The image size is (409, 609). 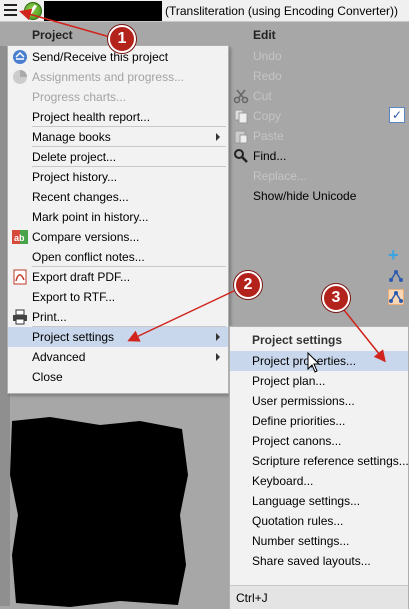 What do you see at coordinates (248, 285) in the screenshot?
I see `annotation-badge-2: 2` at bounding box center [248, 285].